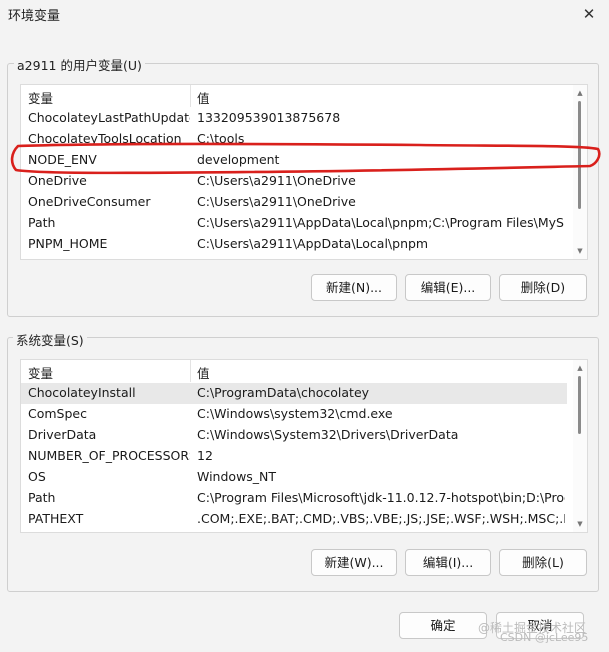  What do you see at coordinates (89, 201) in the screenshot?
I see `variable-name: OneDriveConsumer` at bounding box center [89, 201].